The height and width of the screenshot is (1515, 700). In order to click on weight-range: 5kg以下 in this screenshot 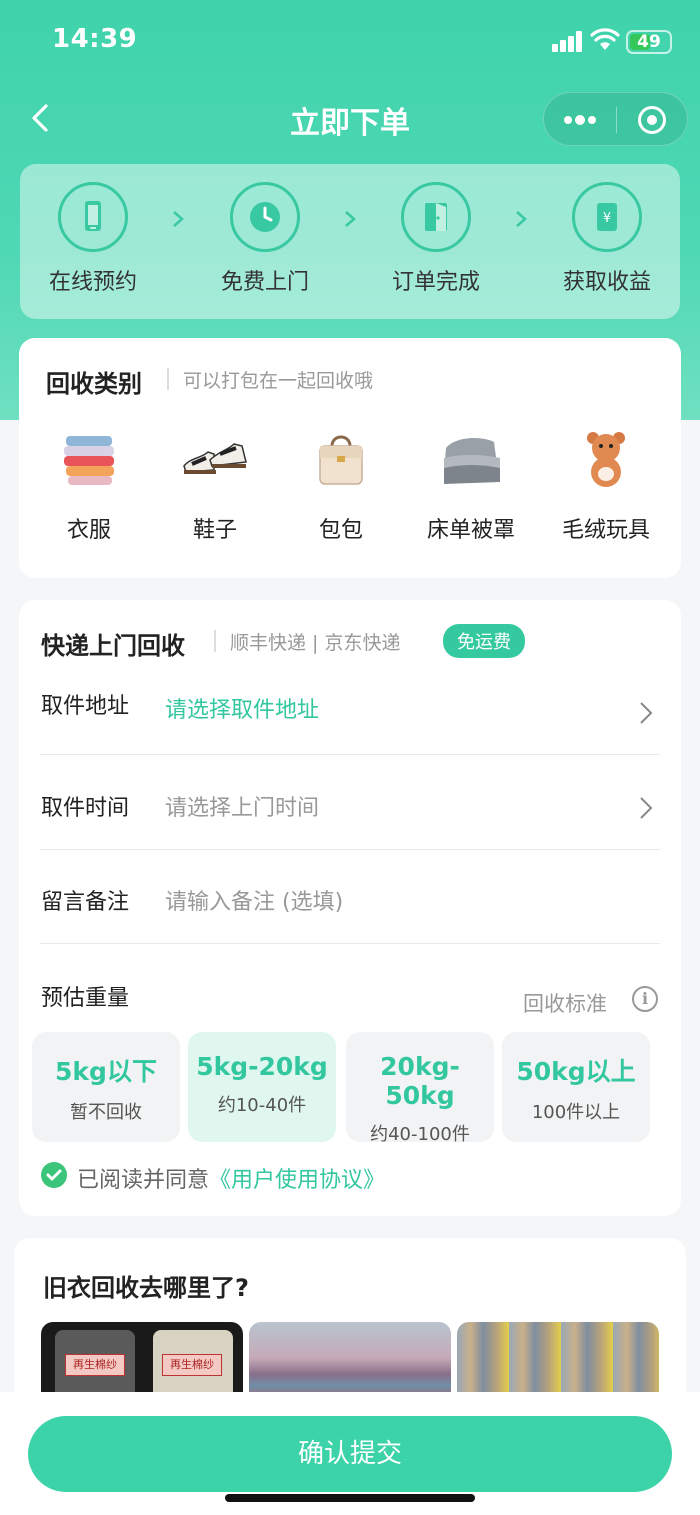, I will do `click(106, 1071)`.